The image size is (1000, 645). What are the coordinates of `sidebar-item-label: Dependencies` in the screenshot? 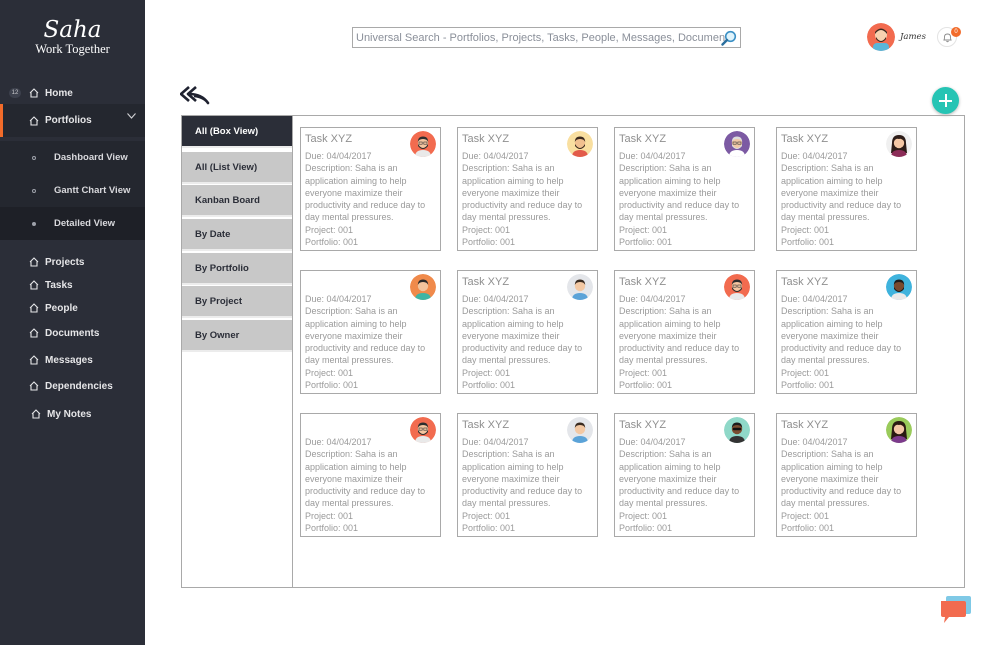 It's located at (79, 386).